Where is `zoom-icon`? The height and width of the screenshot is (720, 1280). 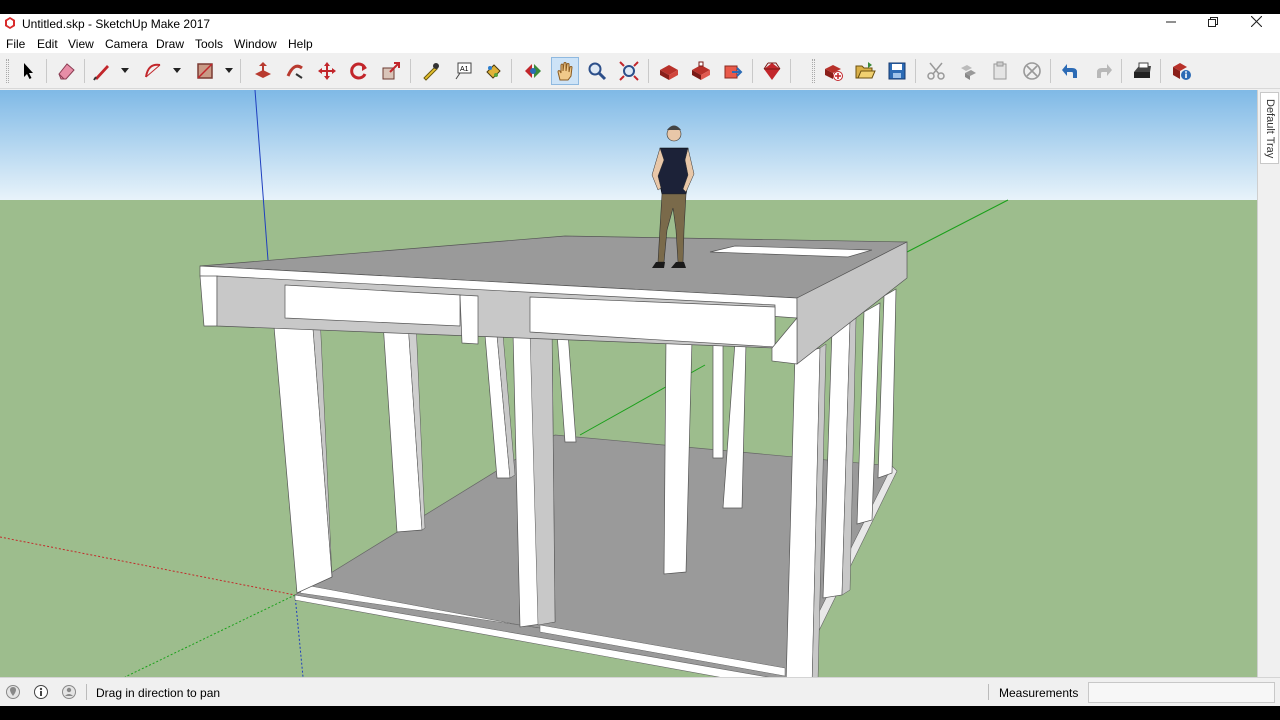
zoom-icon is located at coordinates (597, 71).